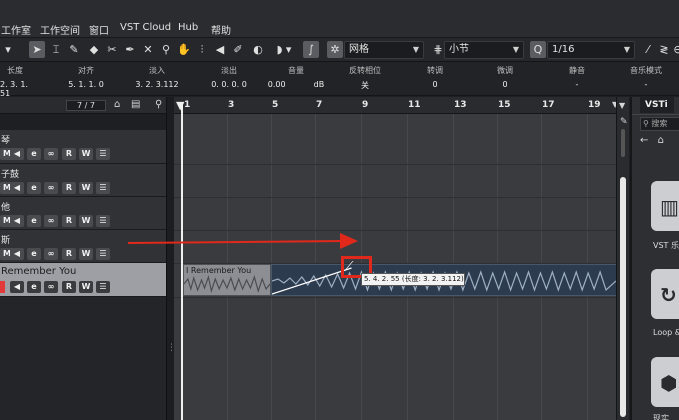 The width and height of the screenshot is (679, 420). I want to click on tool-mode-icon: ◗ ▾, so click(284, 49).